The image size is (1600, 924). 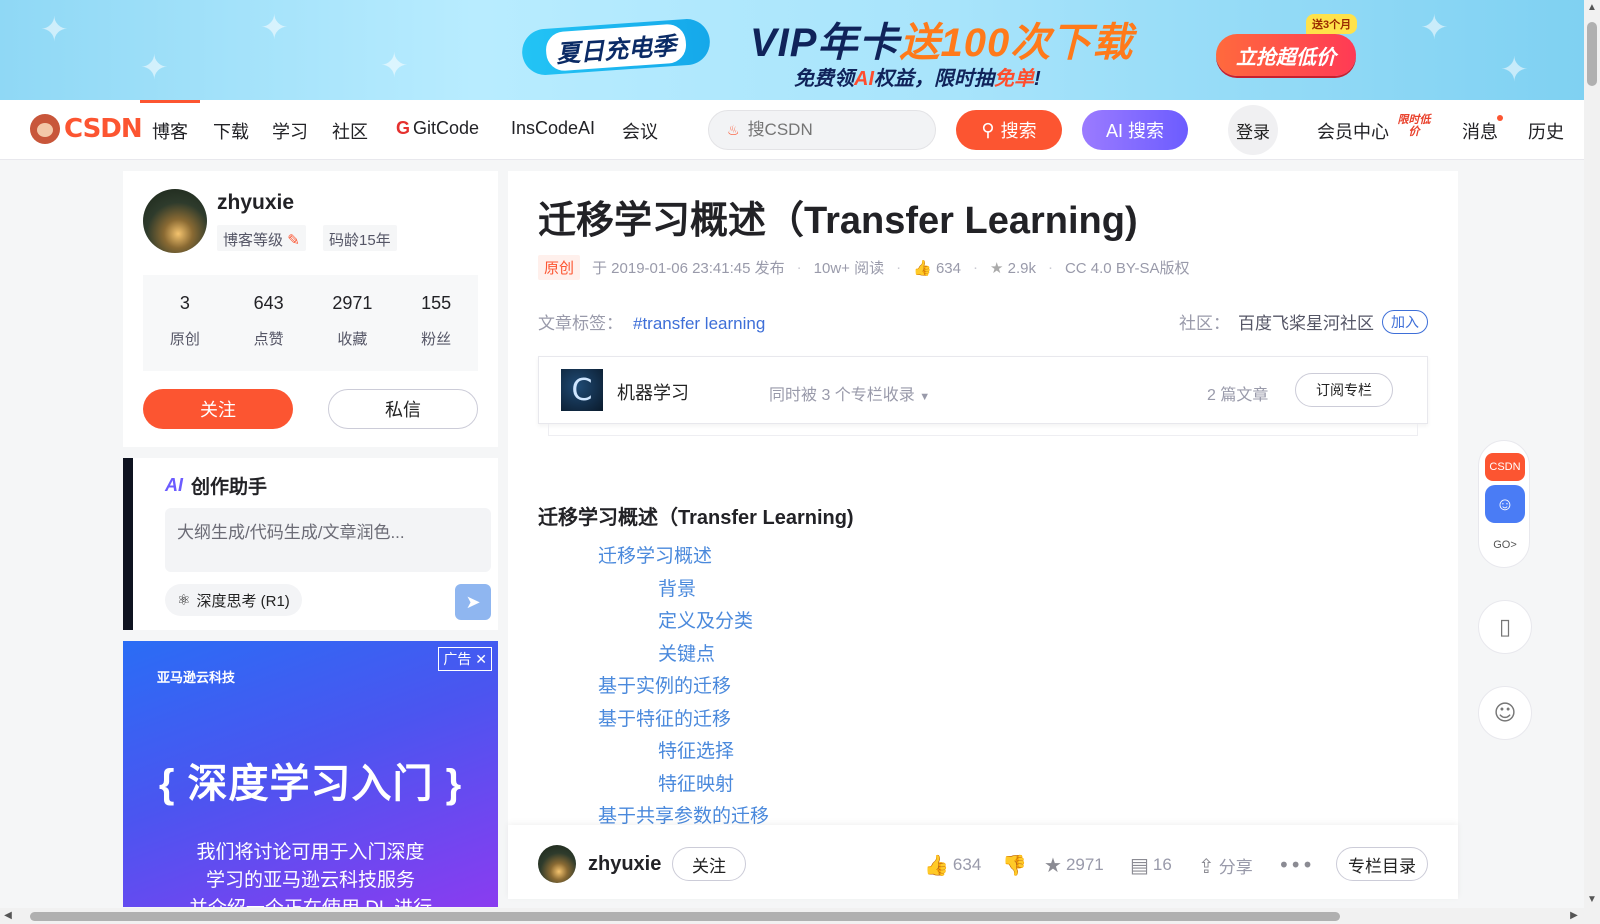 I want to click on stat-num: 2971, so click(x=352, y=303).